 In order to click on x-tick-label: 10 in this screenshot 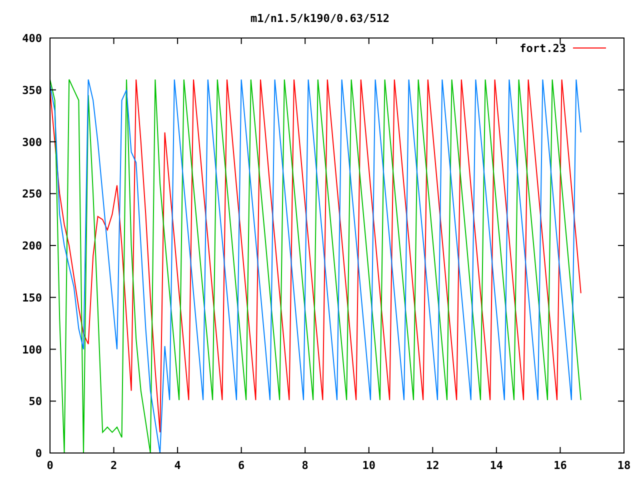, I will do `click(369, 465)`.